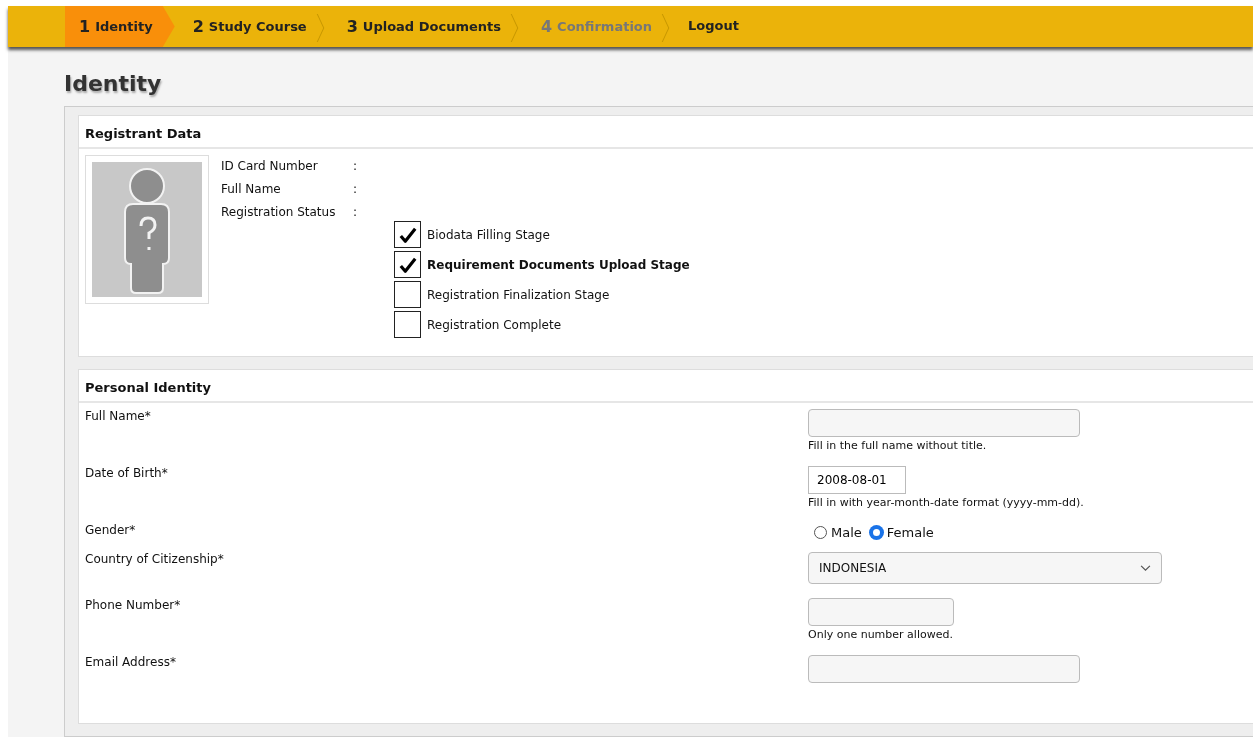  I want to click on field-hint: Fill in the full name without title., so click(897, 445).